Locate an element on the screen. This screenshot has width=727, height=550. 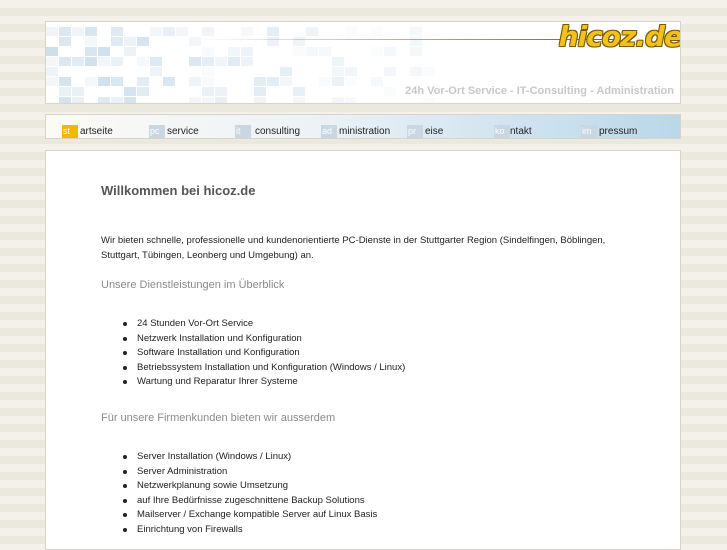
nav-abbr: im is located at coordinates (589, 131).